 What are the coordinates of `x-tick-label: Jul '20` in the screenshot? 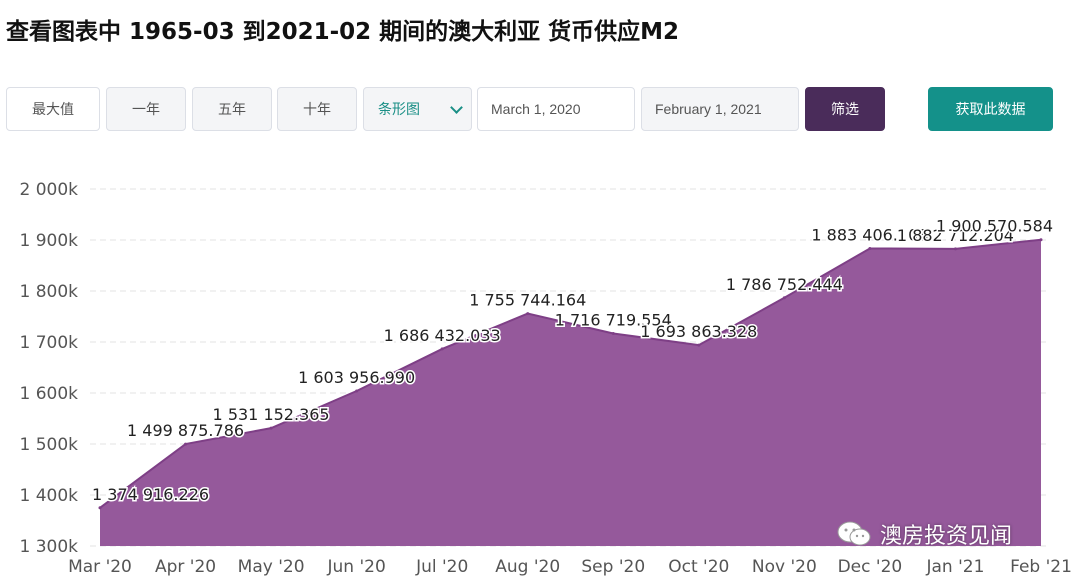 It's located at (441, 567).